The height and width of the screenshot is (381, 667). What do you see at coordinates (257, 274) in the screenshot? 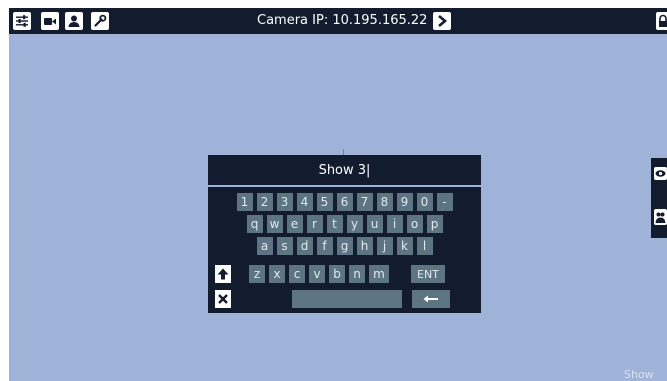
I see `key: z` at bounding box center [257, 274].